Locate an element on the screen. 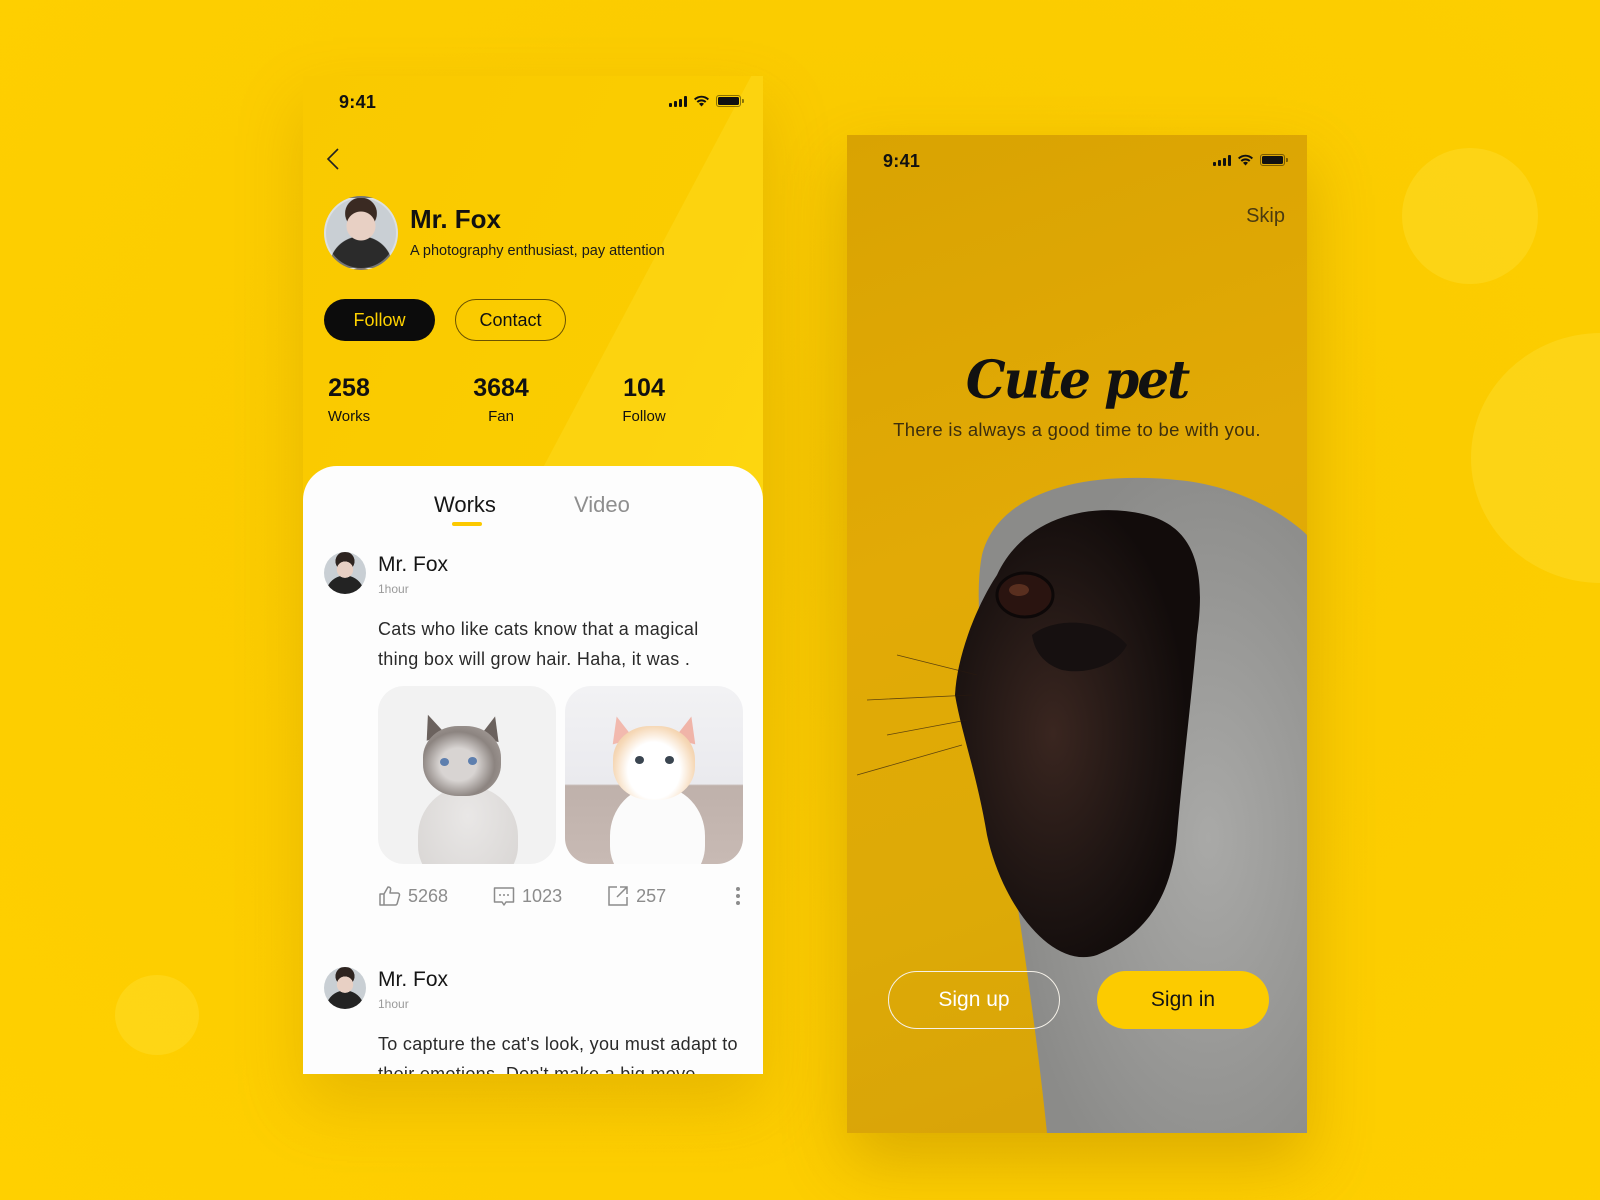  like-count: 5268 is located at coordinates (428, 895).